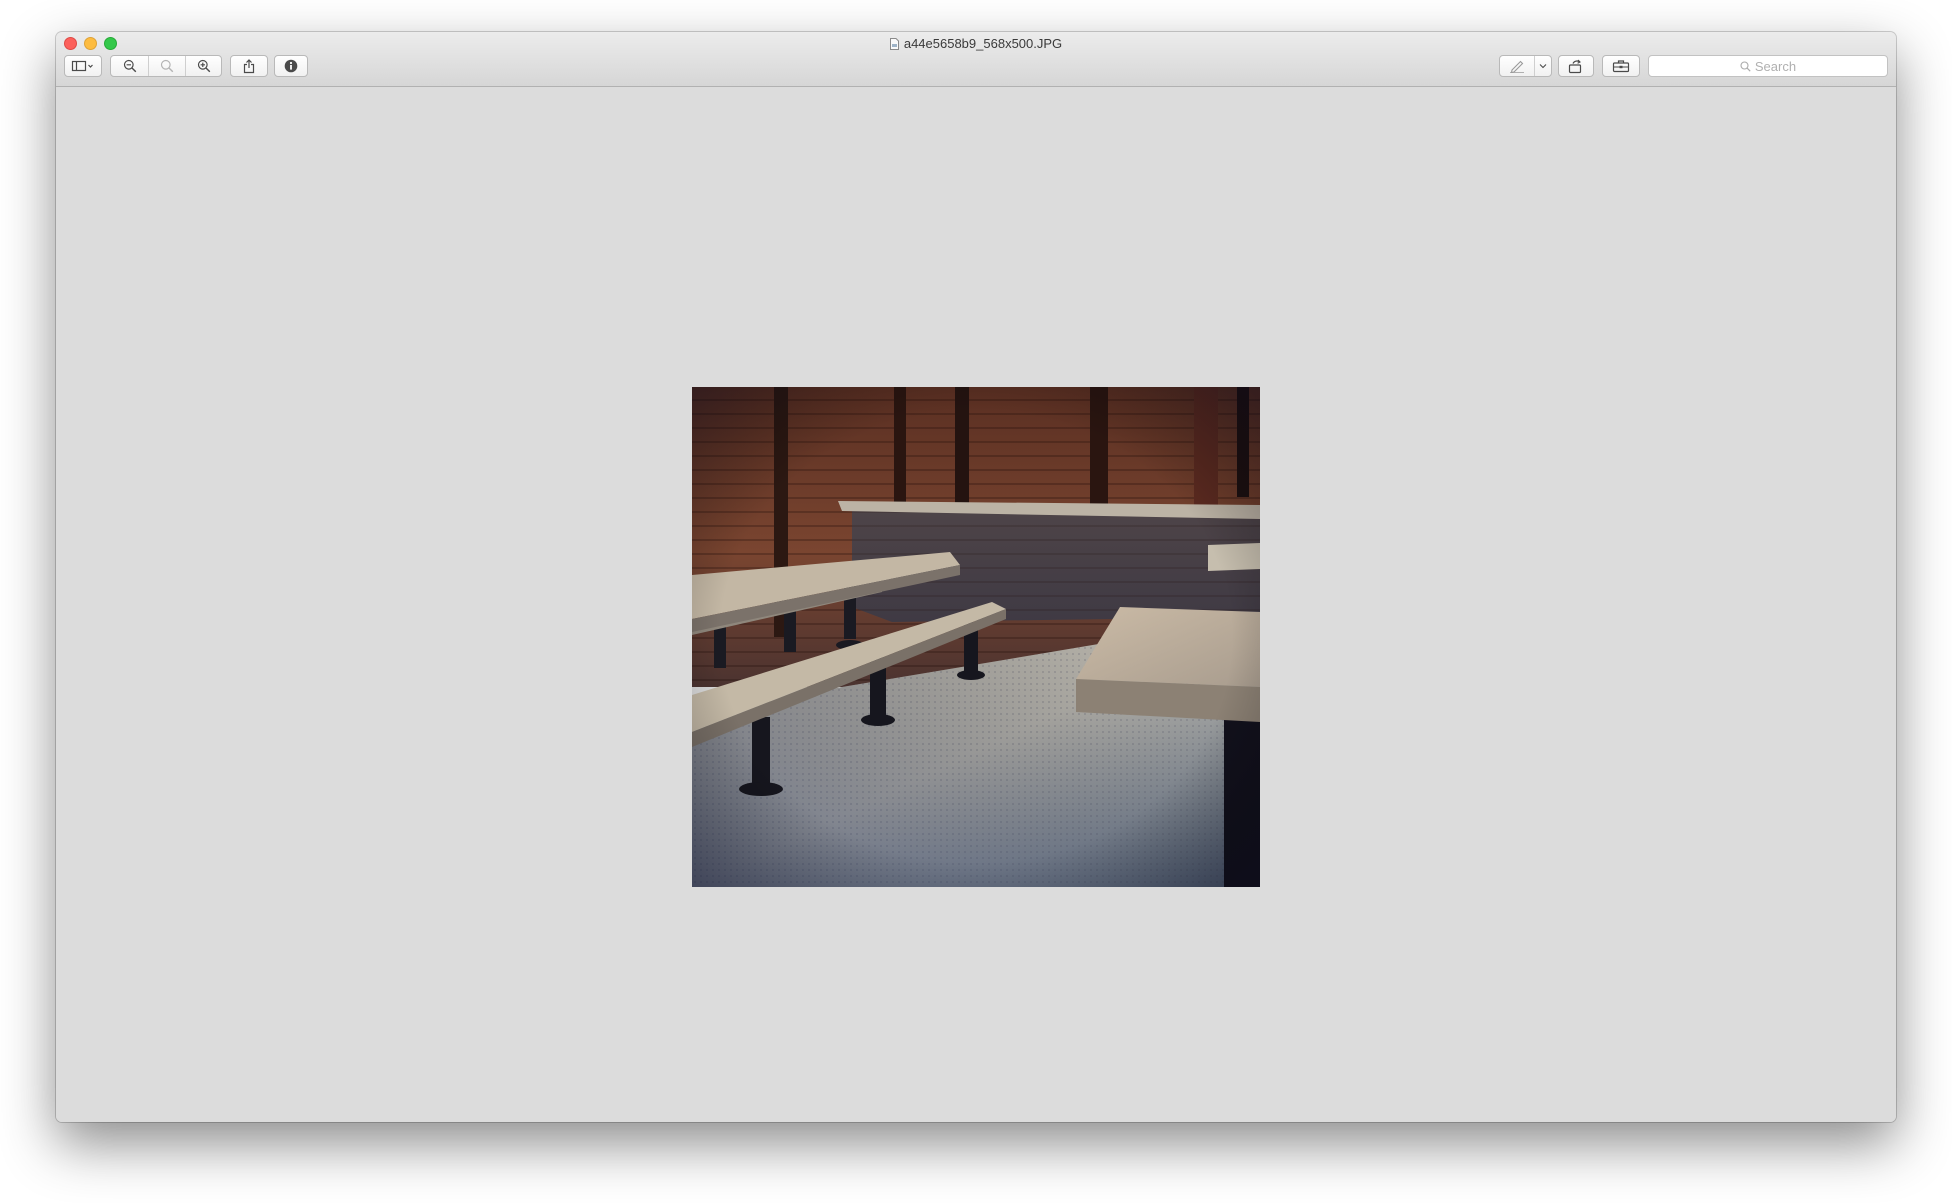  I want to click on share-button, so click(249, 66).